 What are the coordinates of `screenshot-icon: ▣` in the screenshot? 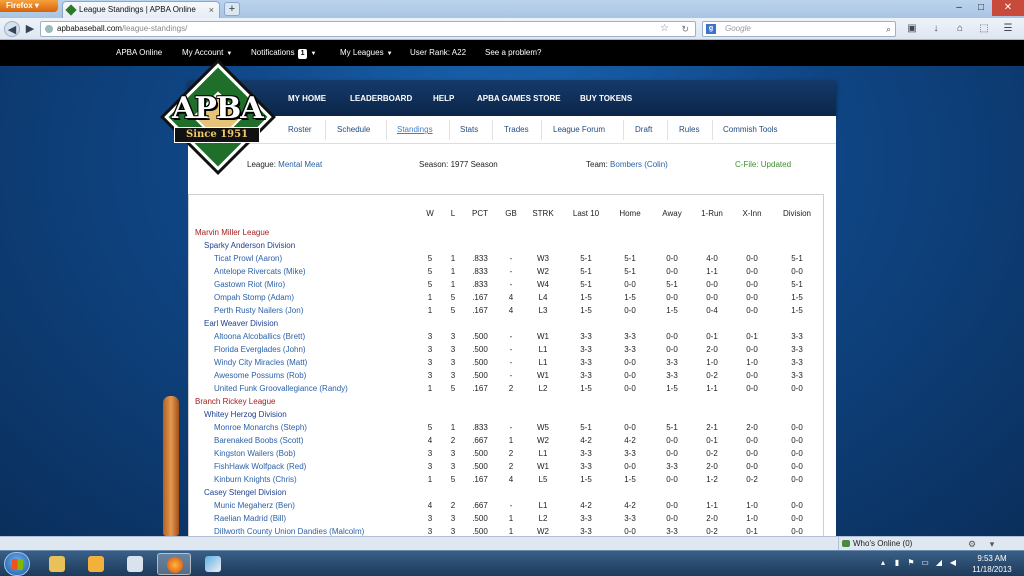 It's located at (912, 29).